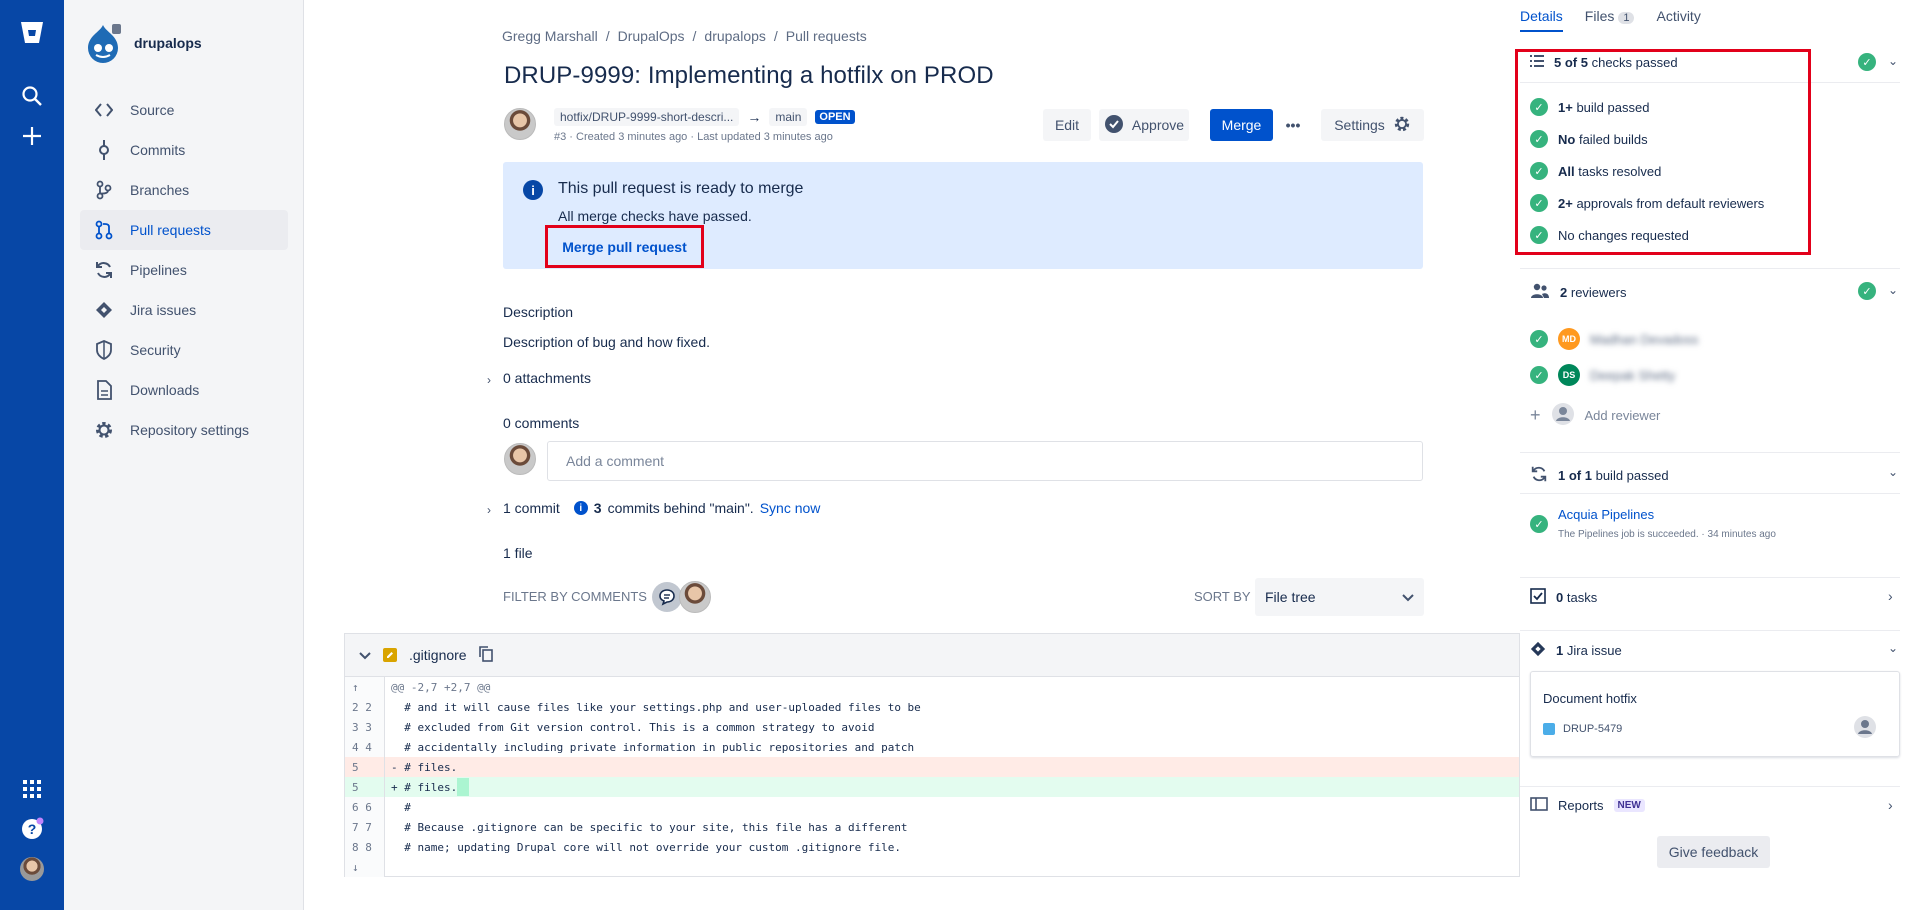  What do you see at coordinates (1715, 714) in the screenshot?
I see `jira-issue-card: Document hotfix DRUP-5479` at bounding box center [1715, 714].